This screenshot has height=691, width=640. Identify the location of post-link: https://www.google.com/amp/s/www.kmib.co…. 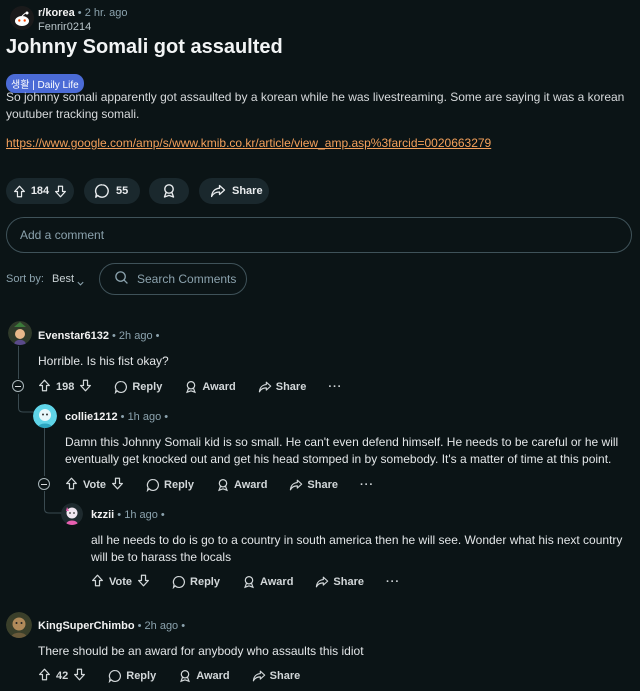
(248, 143).